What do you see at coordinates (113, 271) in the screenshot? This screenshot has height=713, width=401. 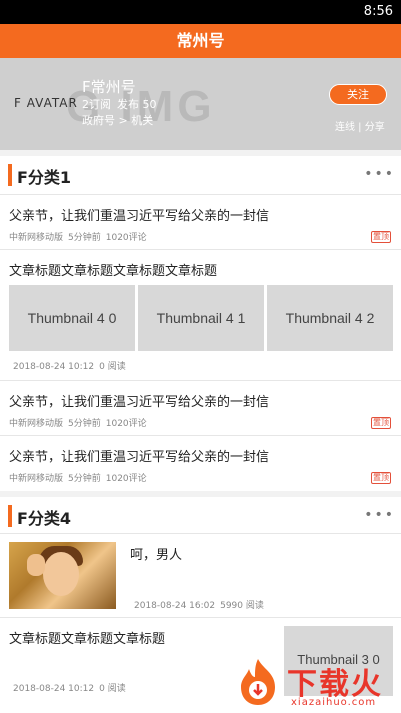 I see `article-title: 文章标题文章标题文章标题文章标题` at bounding box center [113, 271].